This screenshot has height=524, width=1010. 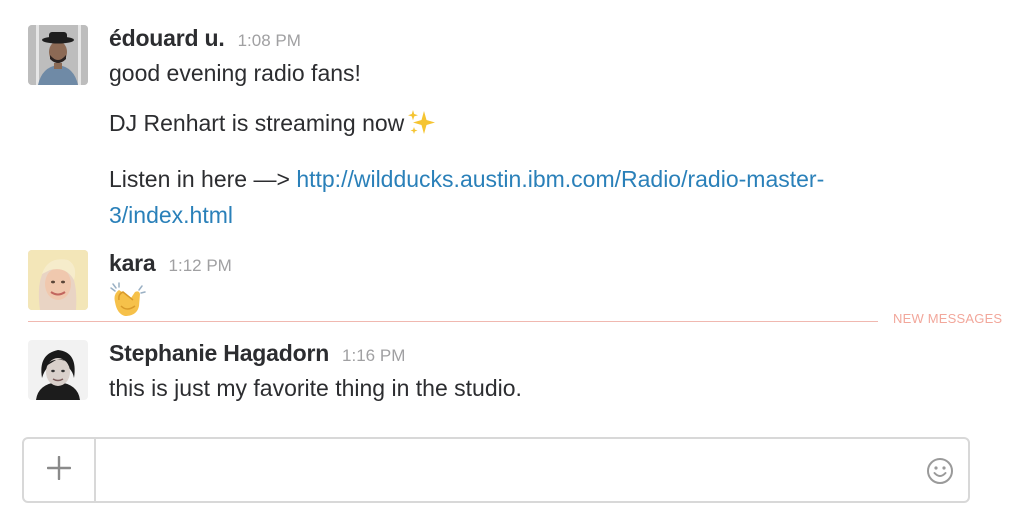 What do you see at coordinates (509, 283) in the screenshot?
I see `message-item: kara 1:12 PM` at bounding box center [509, 283].